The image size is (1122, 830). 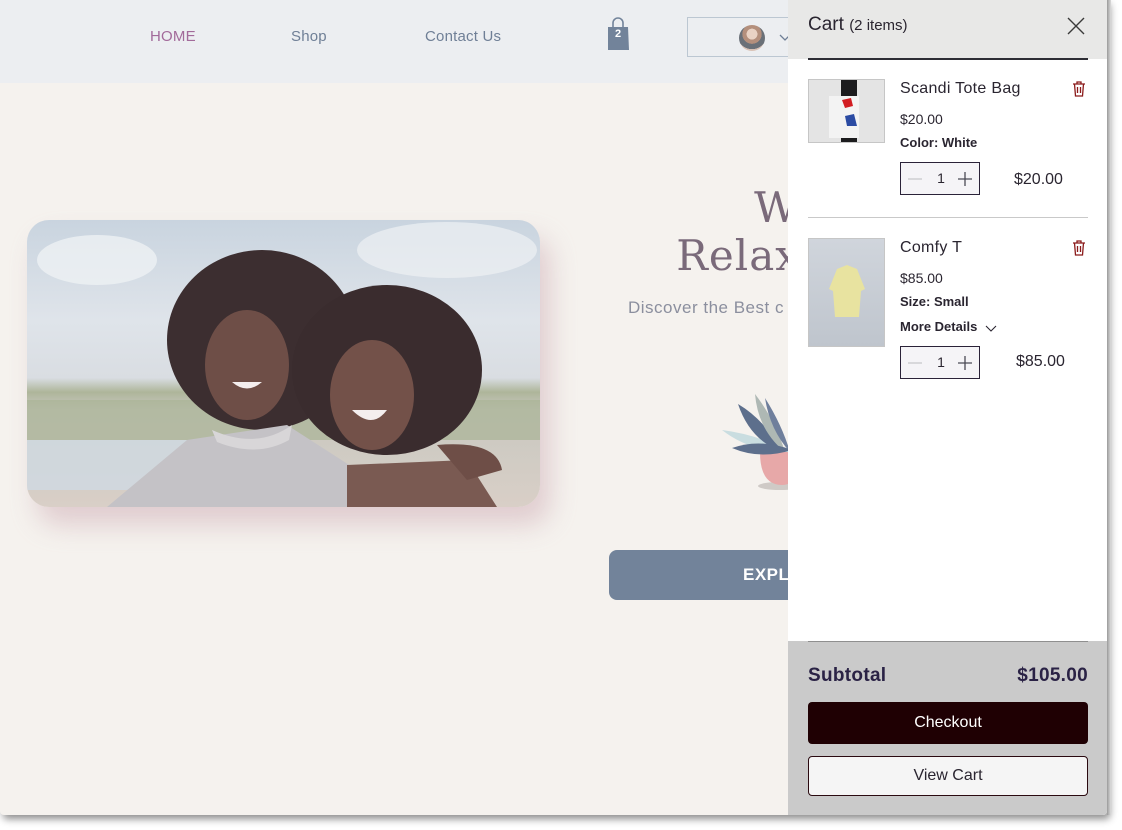 What do you see at coordinates (878, 25) in the screenshot?
I see `cart-item-count: (2 items)` at bounding box center [878, 25].